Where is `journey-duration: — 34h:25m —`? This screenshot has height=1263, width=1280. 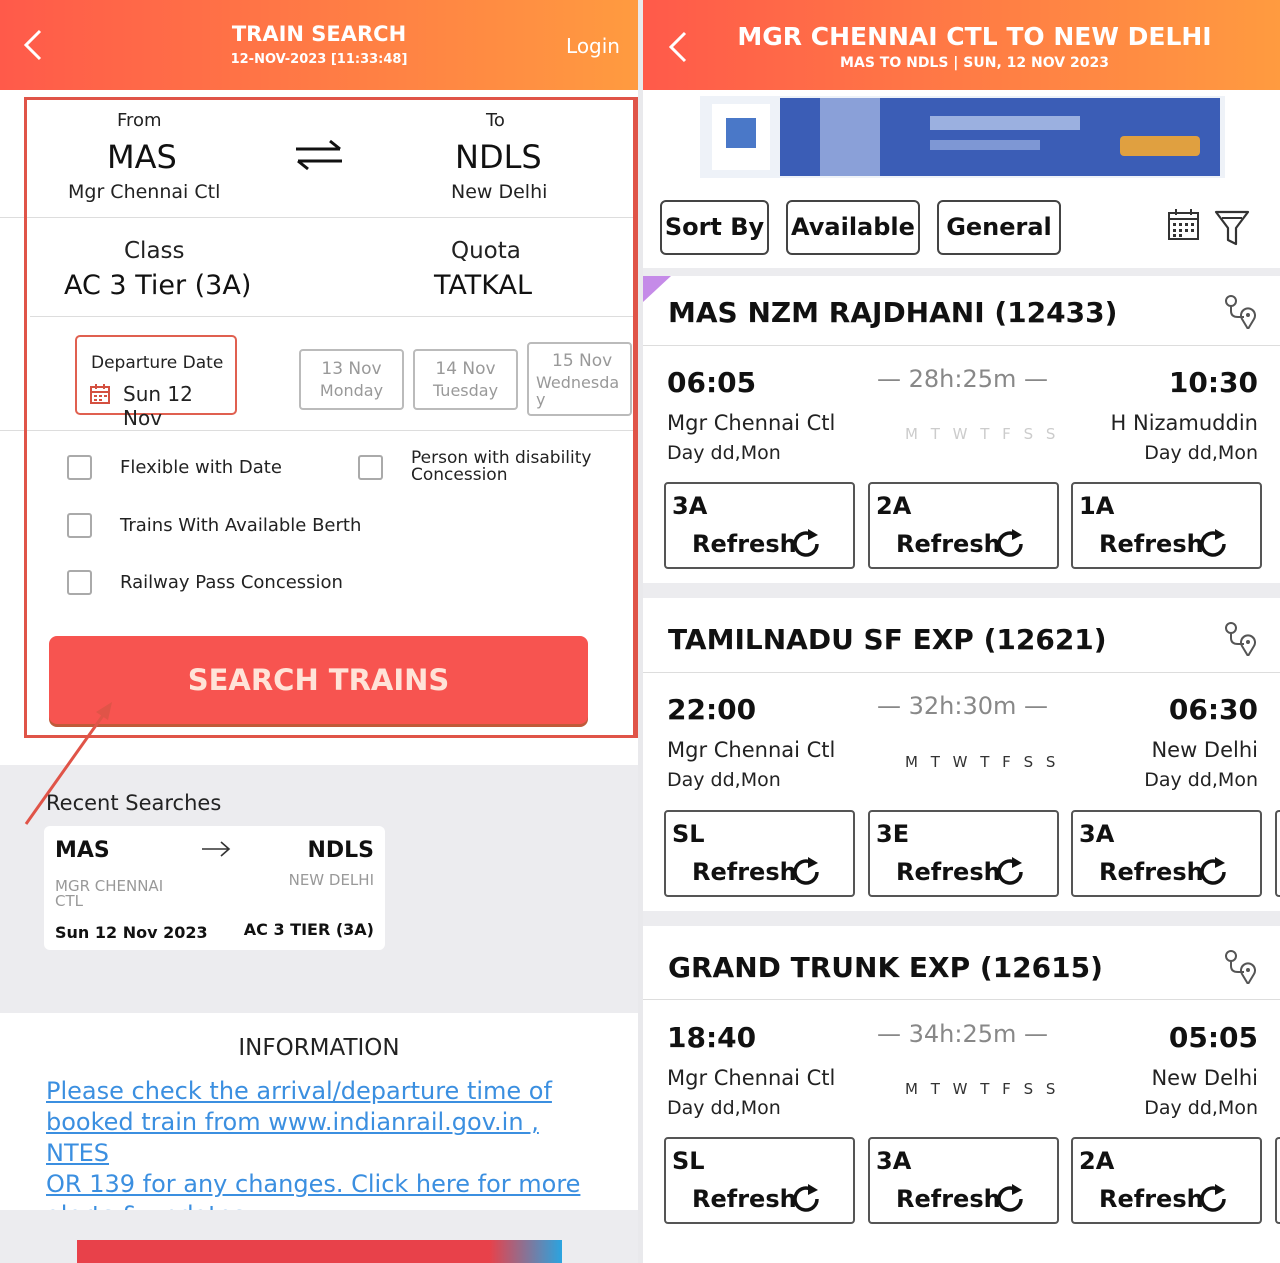
journey-duration: — 34h:25m — is located at coordinates (962, 1034).